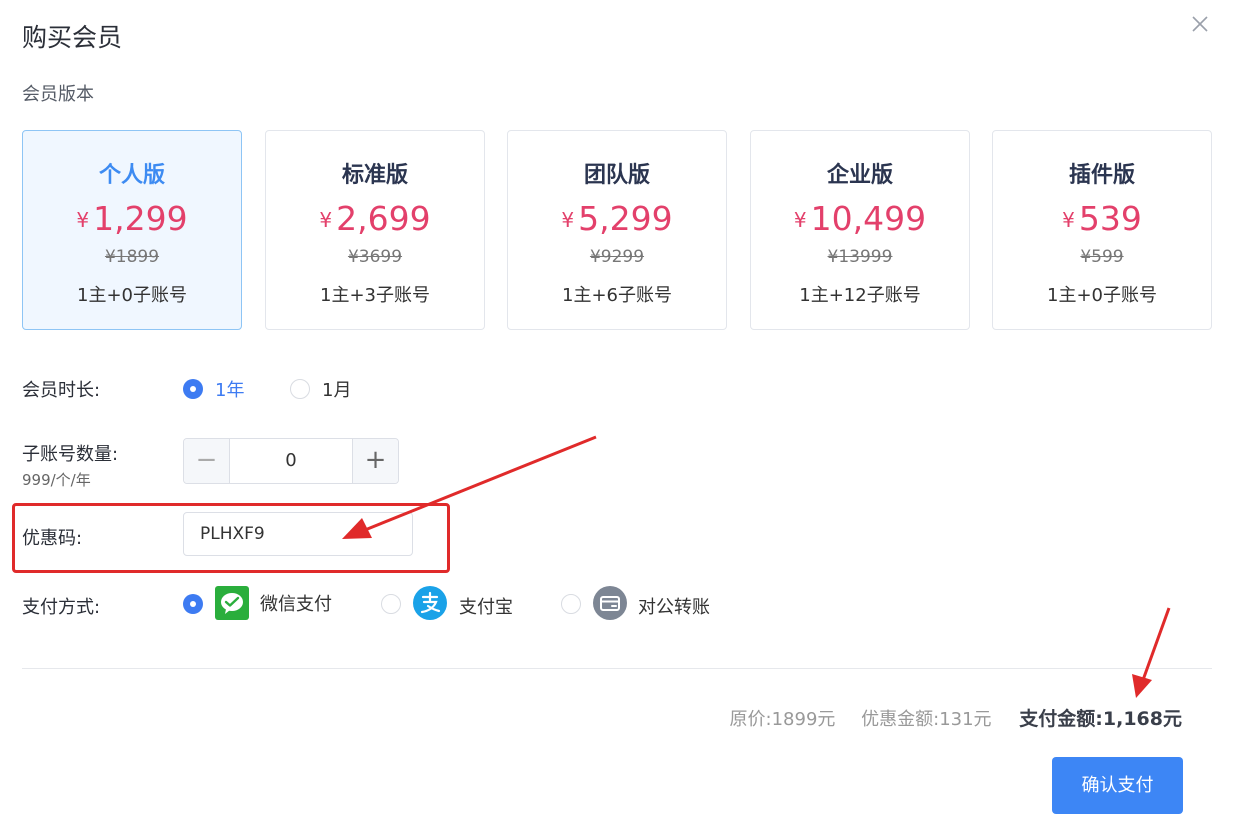 This screenshot has width=1236, height=837. I want to click on payment-radio-wechat, so click(193, 604).